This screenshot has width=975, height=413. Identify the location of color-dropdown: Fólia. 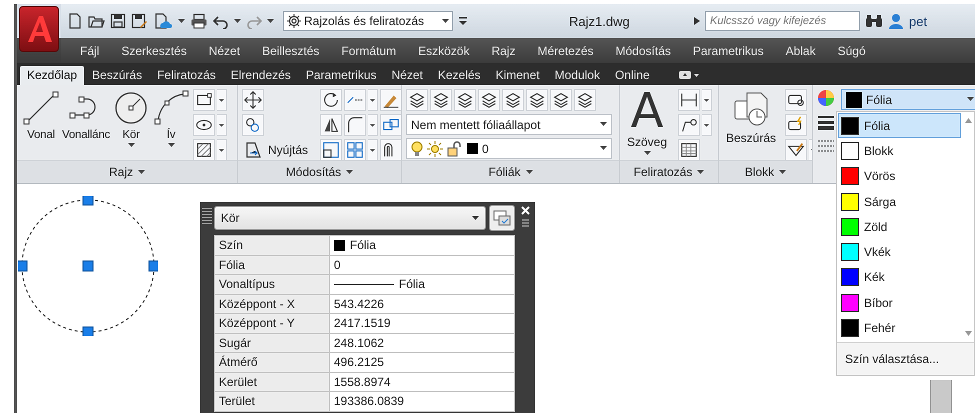
(908, 99).